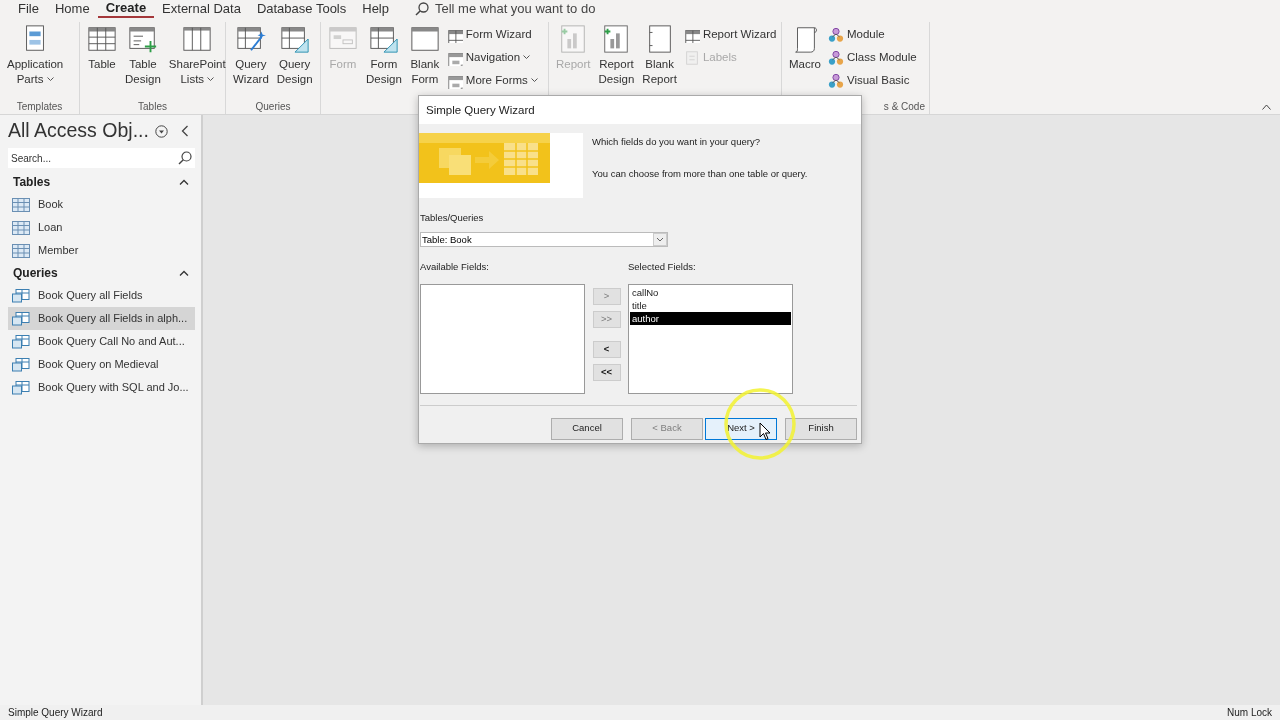  What do you see at coordinates (101, 204) in the screenshot?
I see `nav-item: Book` at bounding box center [101, 204].